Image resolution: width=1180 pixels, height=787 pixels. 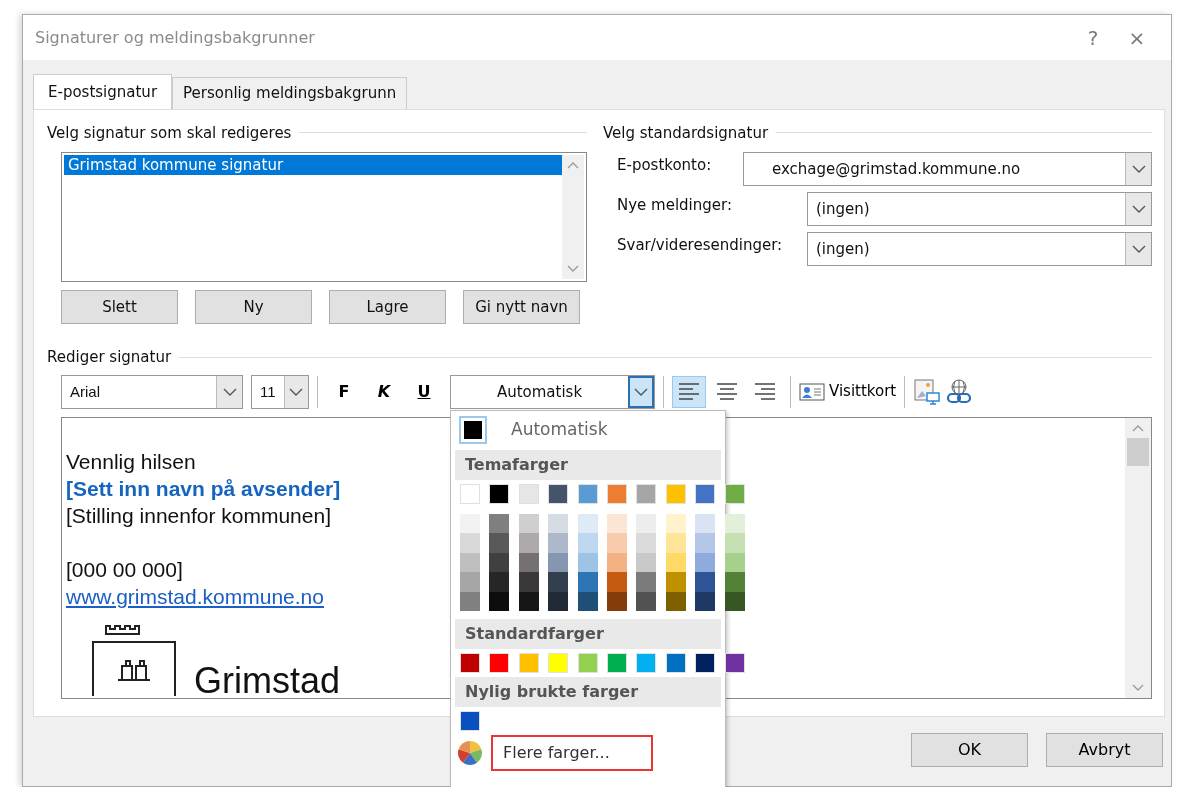 What do you see at coordinates (253, 307) in the screenshot?
I see `action-button: Ny` at bounding box center [253, 307].